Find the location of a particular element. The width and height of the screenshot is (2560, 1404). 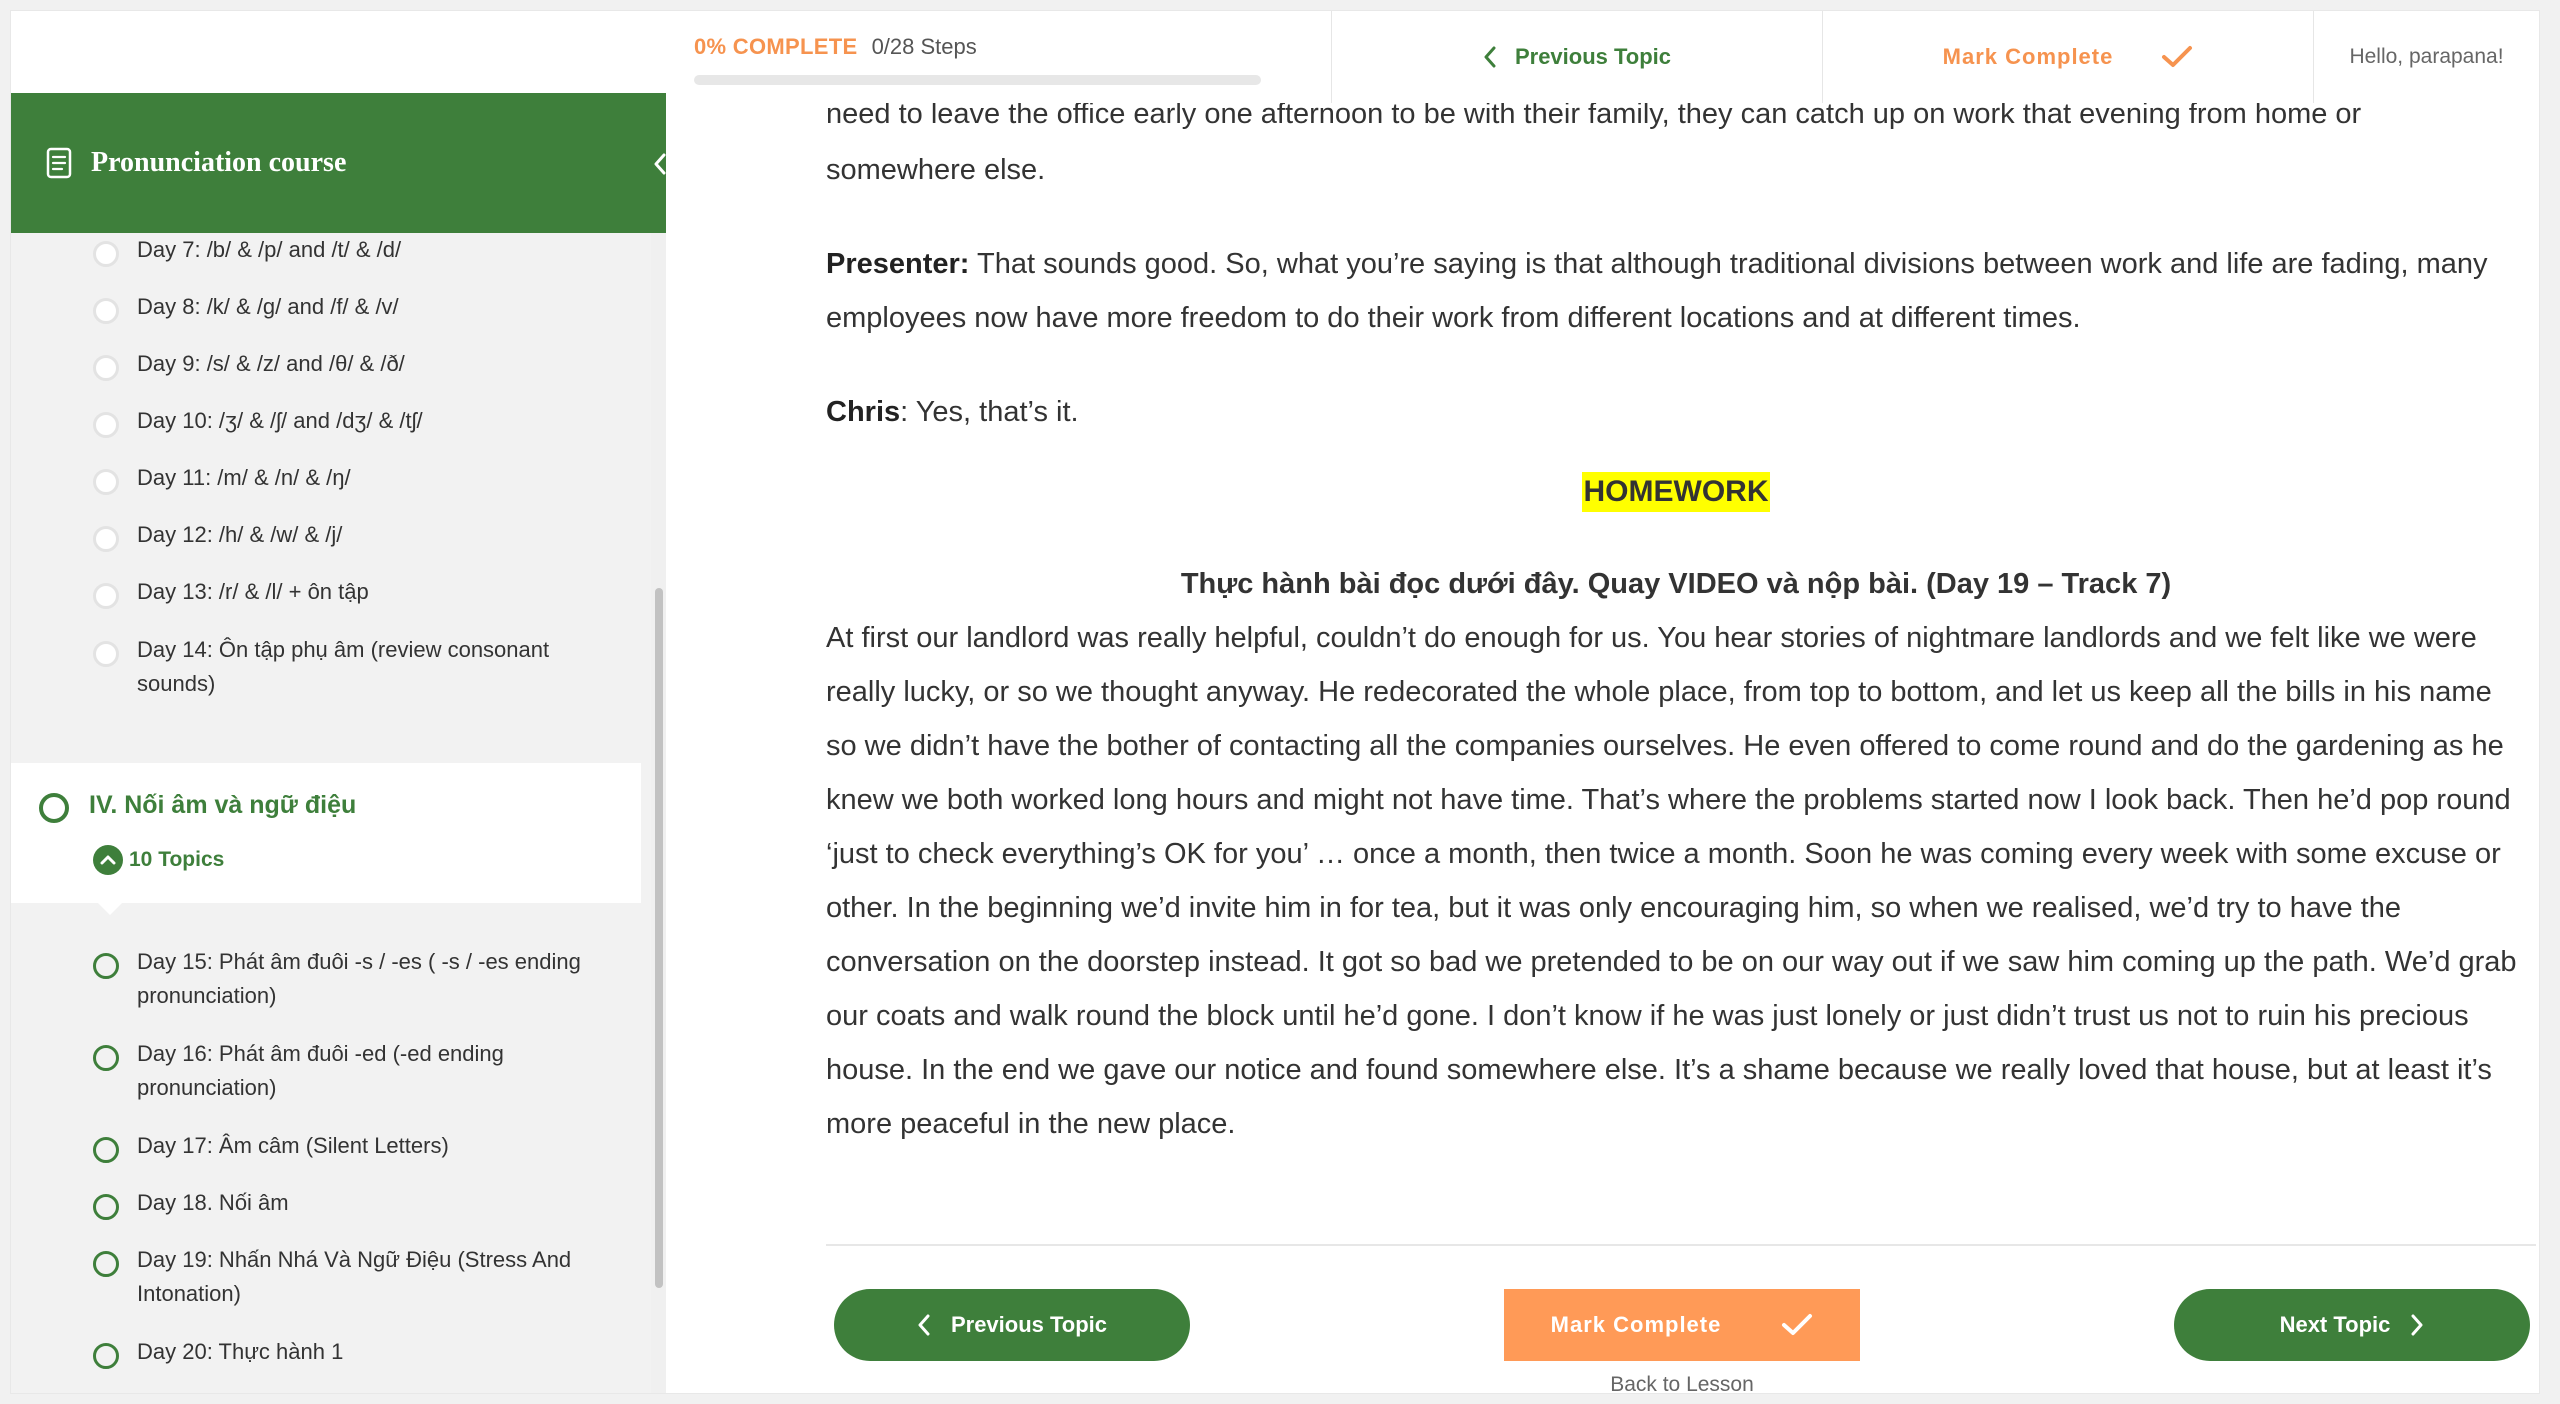

next-topic-button: Next Topic is located at coordinates (2352, 1325).